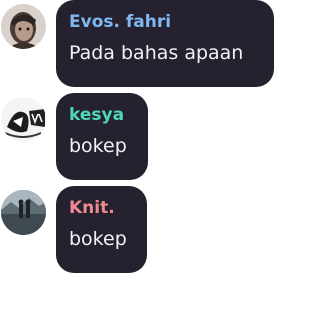 This screenshot has height=320, width=320. Describe the element at coordinates (120, 22) in the screenshot. I see `author-name: Evos. fahri` at that location.